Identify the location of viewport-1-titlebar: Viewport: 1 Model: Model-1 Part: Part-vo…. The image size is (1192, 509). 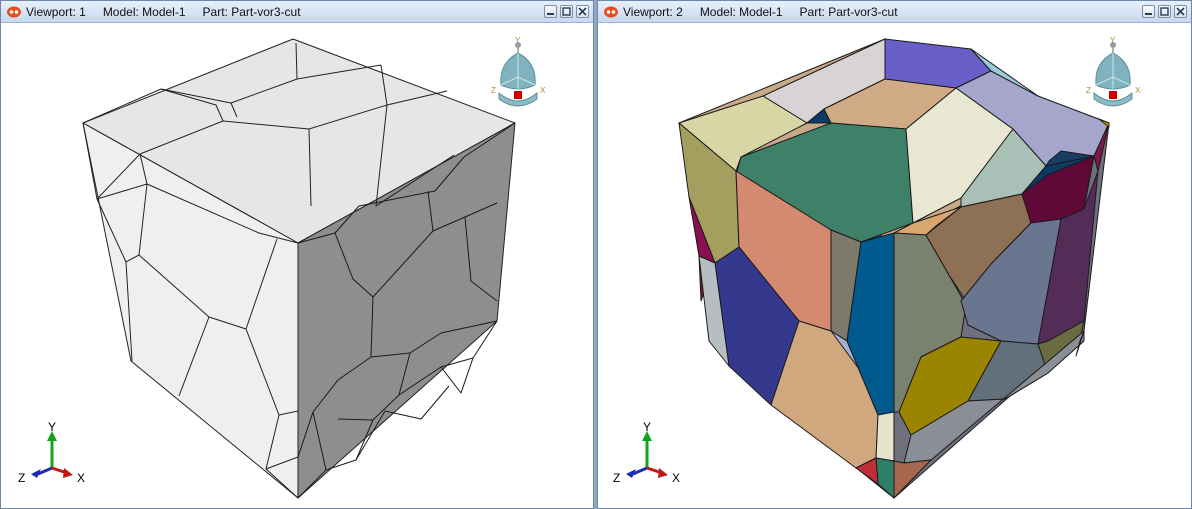
(297, 12).